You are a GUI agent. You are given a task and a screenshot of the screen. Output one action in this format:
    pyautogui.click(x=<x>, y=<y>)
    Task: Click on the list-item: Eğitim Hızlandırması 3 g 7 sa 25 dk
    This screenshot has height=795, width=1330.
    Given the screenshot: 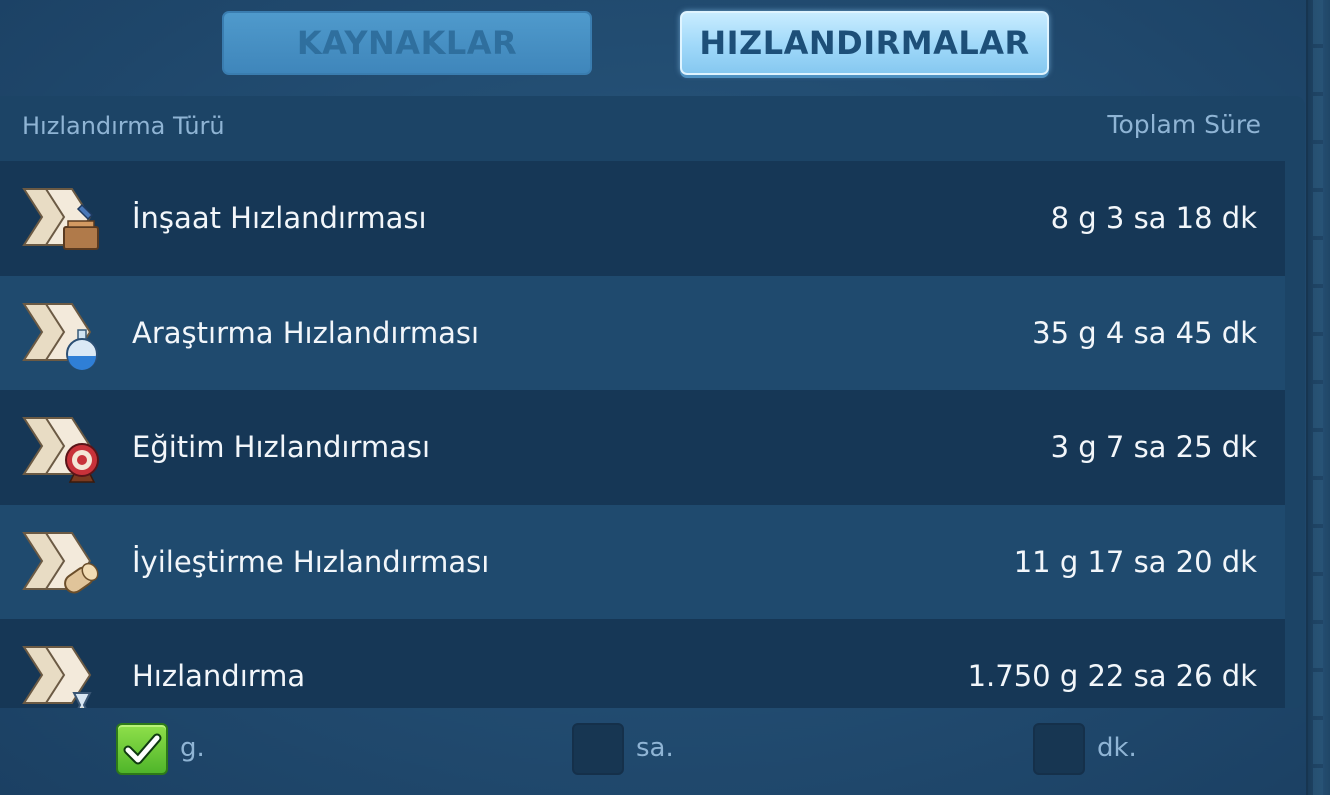 What is the action you would take?
    pyautogui.click(x=642, y=447)
    